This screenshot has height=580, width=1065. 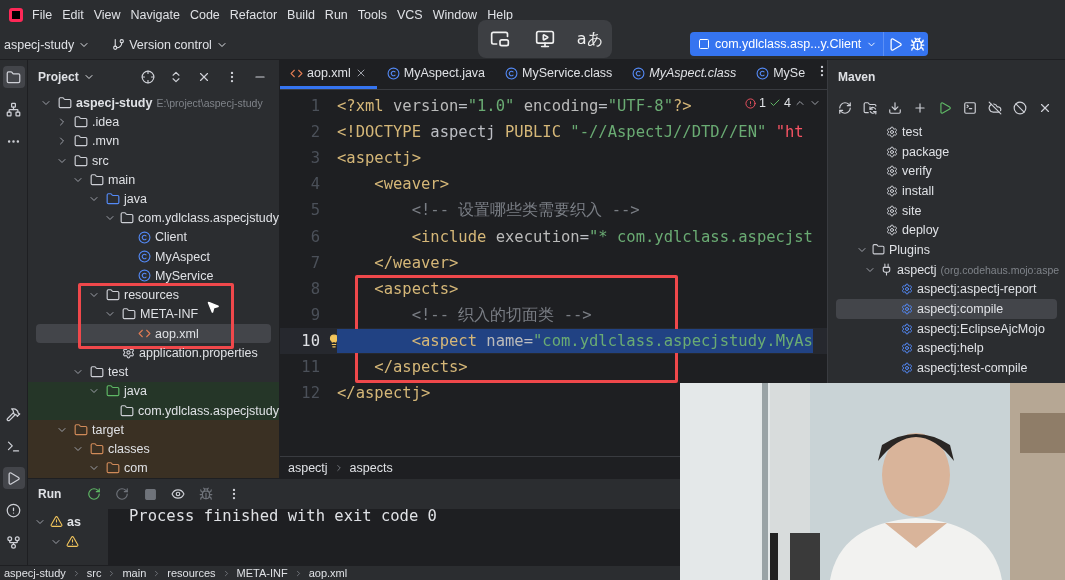 What do you see at coordinates (153, 334) in the screenshot?
I see `tree-item: aop.xml` at bounding box center [153, 334].